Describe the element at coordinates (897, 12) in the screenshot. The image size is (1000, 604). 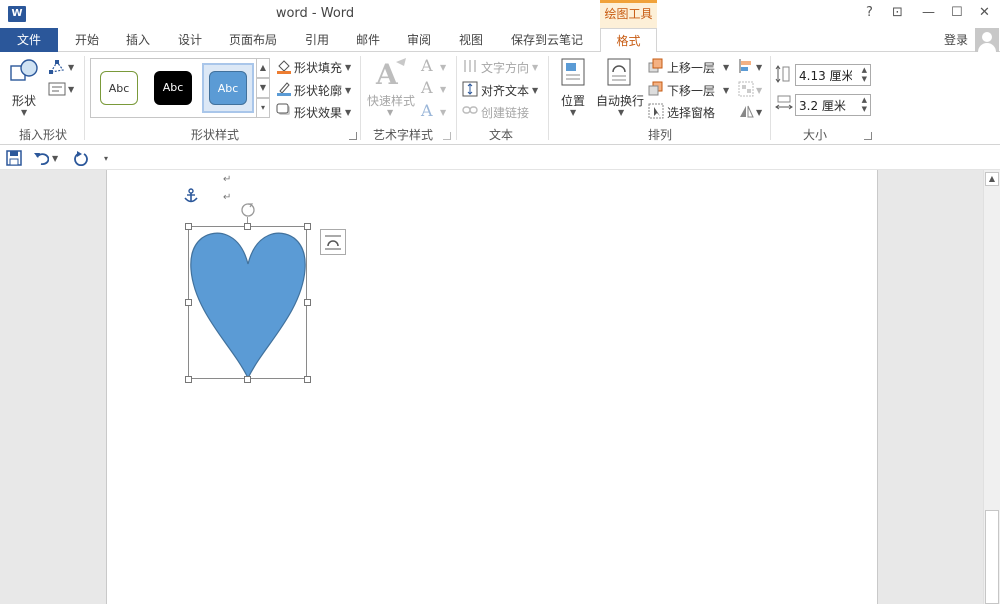
I see `ribbon-display-options-icon: ⊡` at that location.